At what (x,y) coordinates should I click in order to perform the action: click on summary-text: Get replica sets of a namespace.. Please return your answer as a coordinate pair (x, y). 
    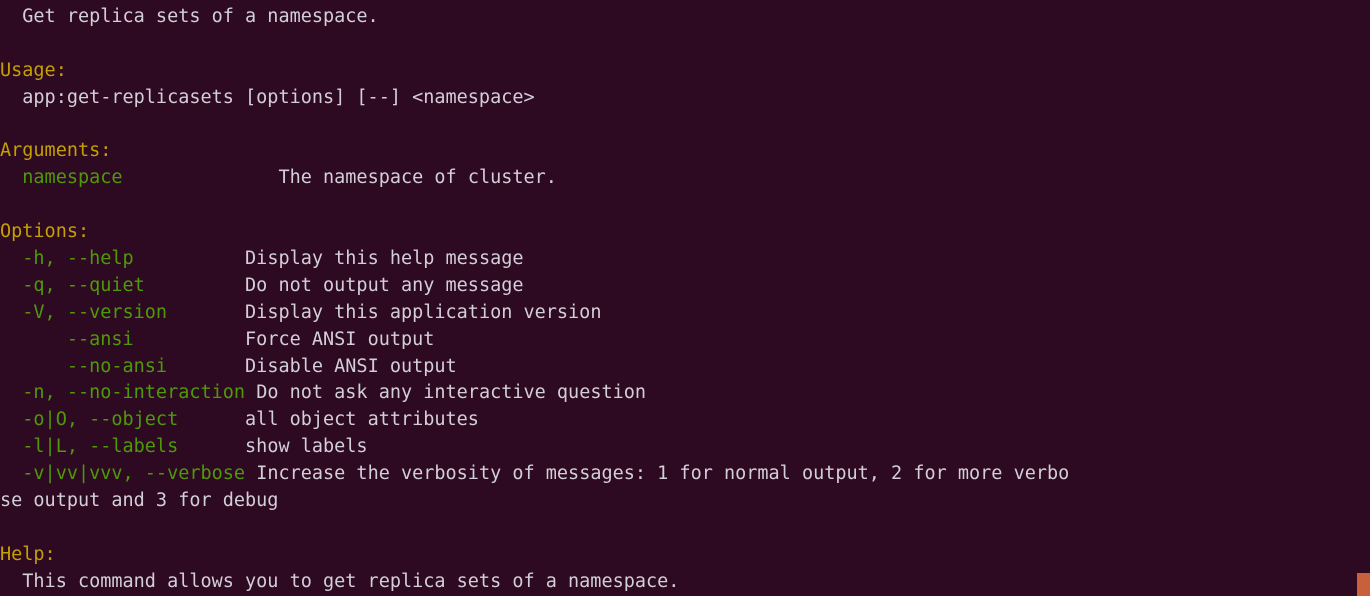
    Looking at the image, I should click on (189, 16).